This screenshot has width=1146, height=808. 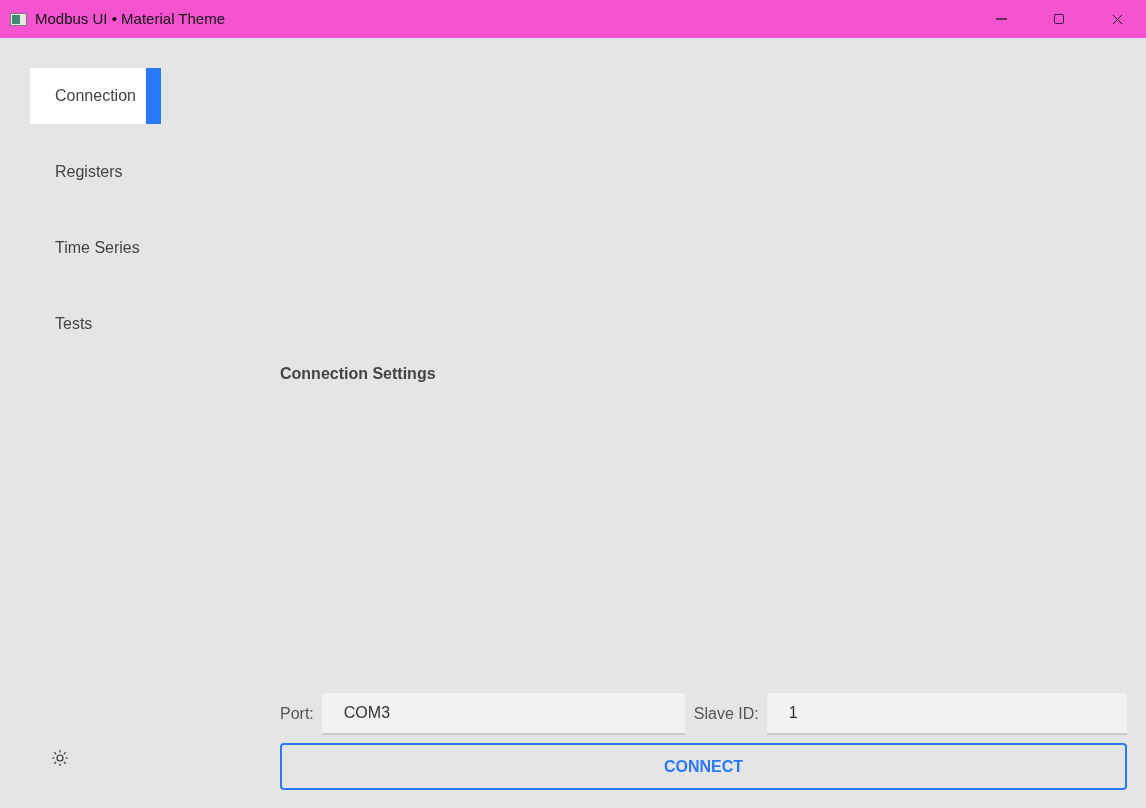 What do you see at coordinates (503, 714) in the screenshot?
I see `port-field: COM3` at bounding box center [503, 714].